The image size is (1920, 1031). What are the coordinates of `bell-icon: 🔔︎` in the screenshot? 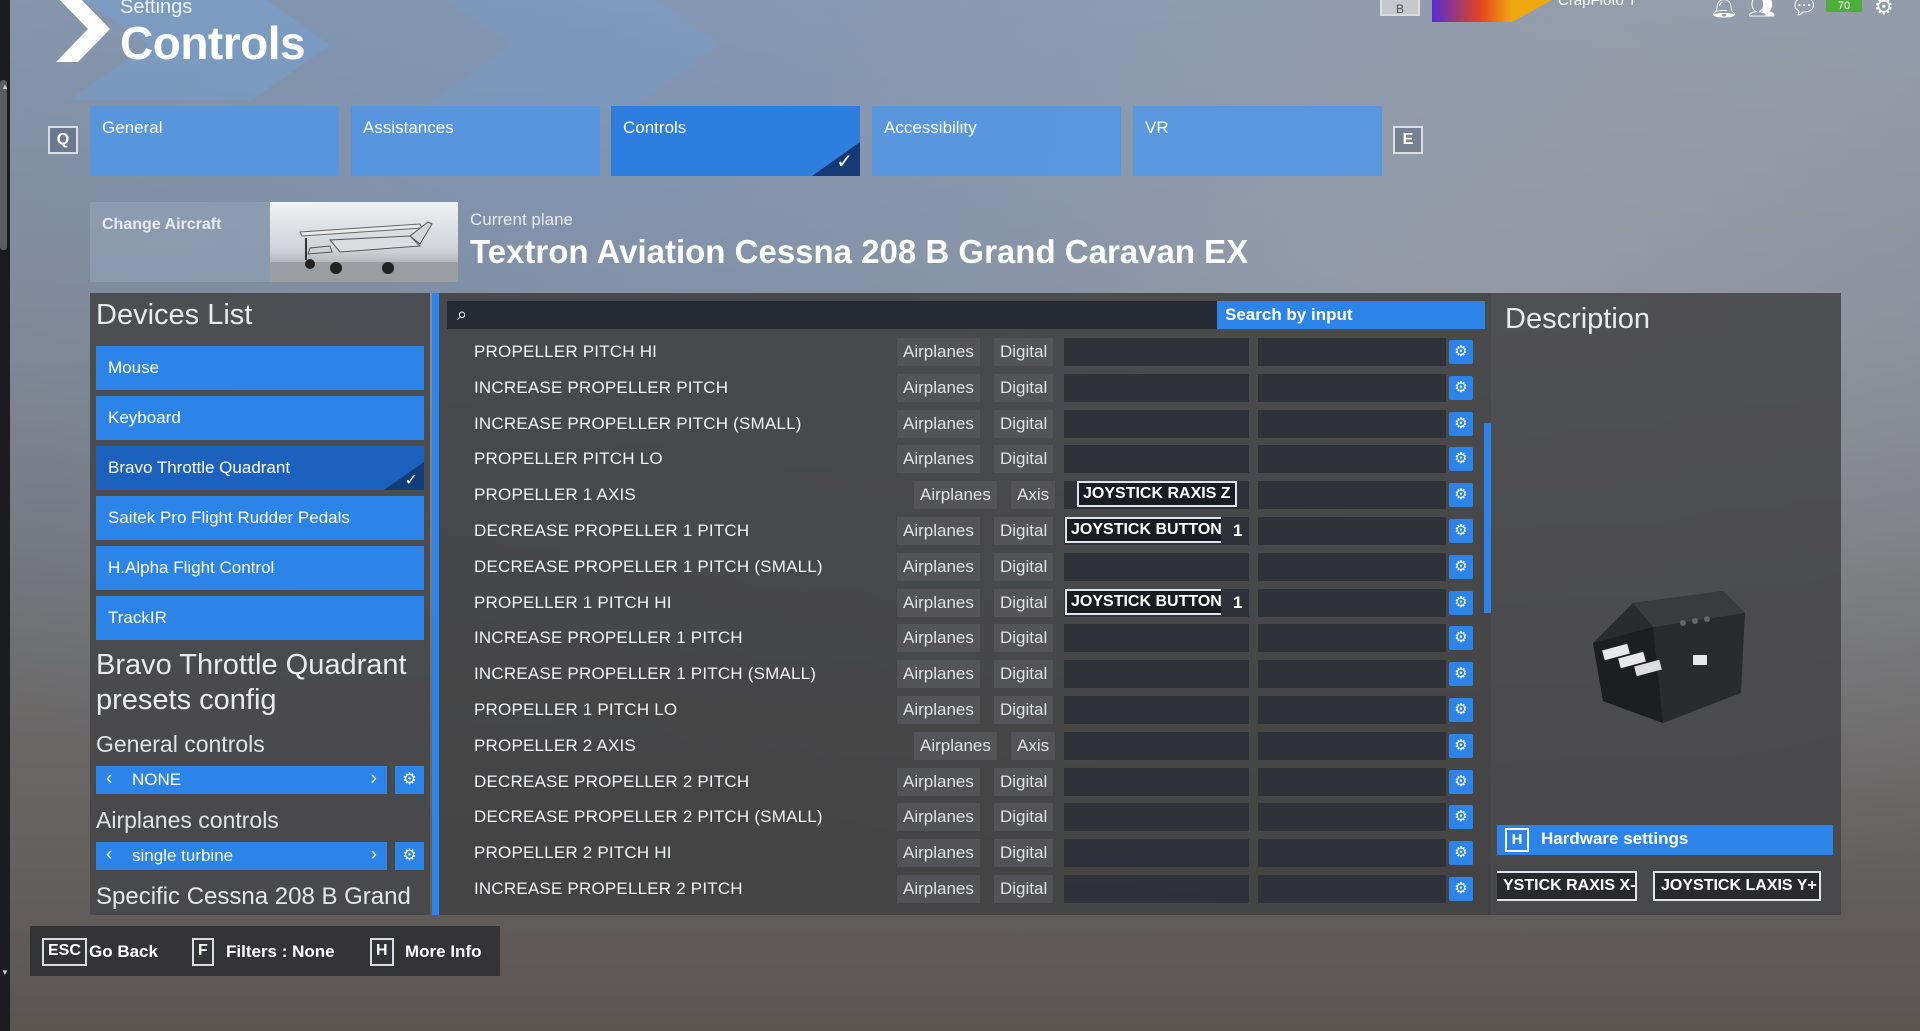 It's located at (1724, 10).